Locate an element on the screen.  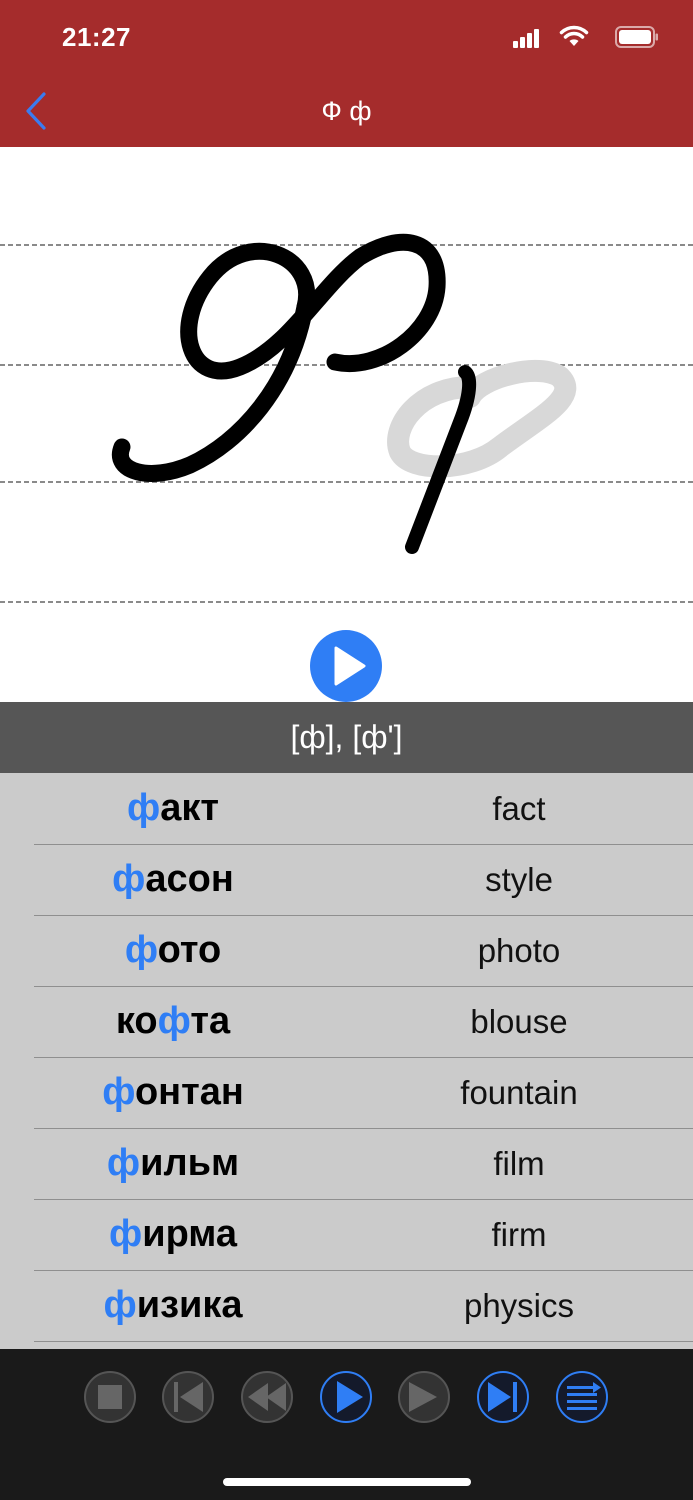
home-indicator is located at coordinates (347, 1482).